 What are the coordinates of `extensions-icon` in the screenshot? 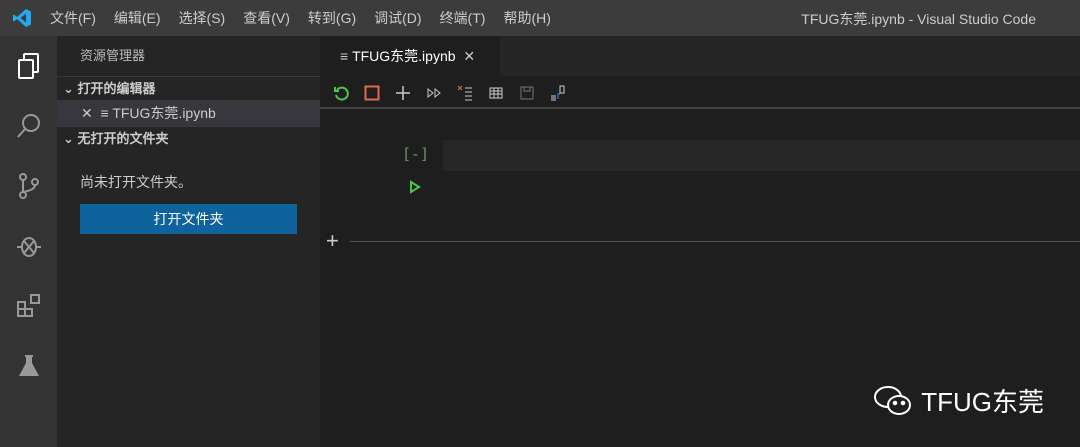 It's located at (28, 306).